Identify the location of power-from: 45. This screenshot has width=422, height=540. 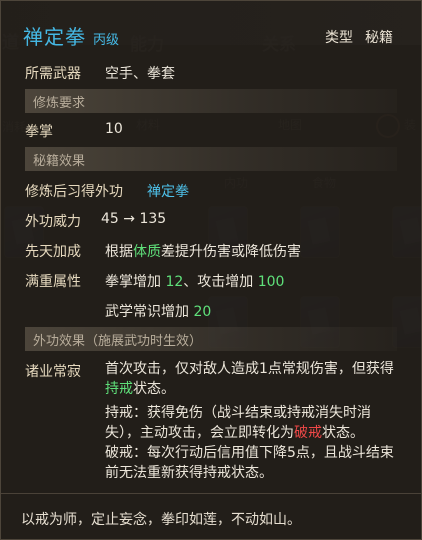
(110, 219).